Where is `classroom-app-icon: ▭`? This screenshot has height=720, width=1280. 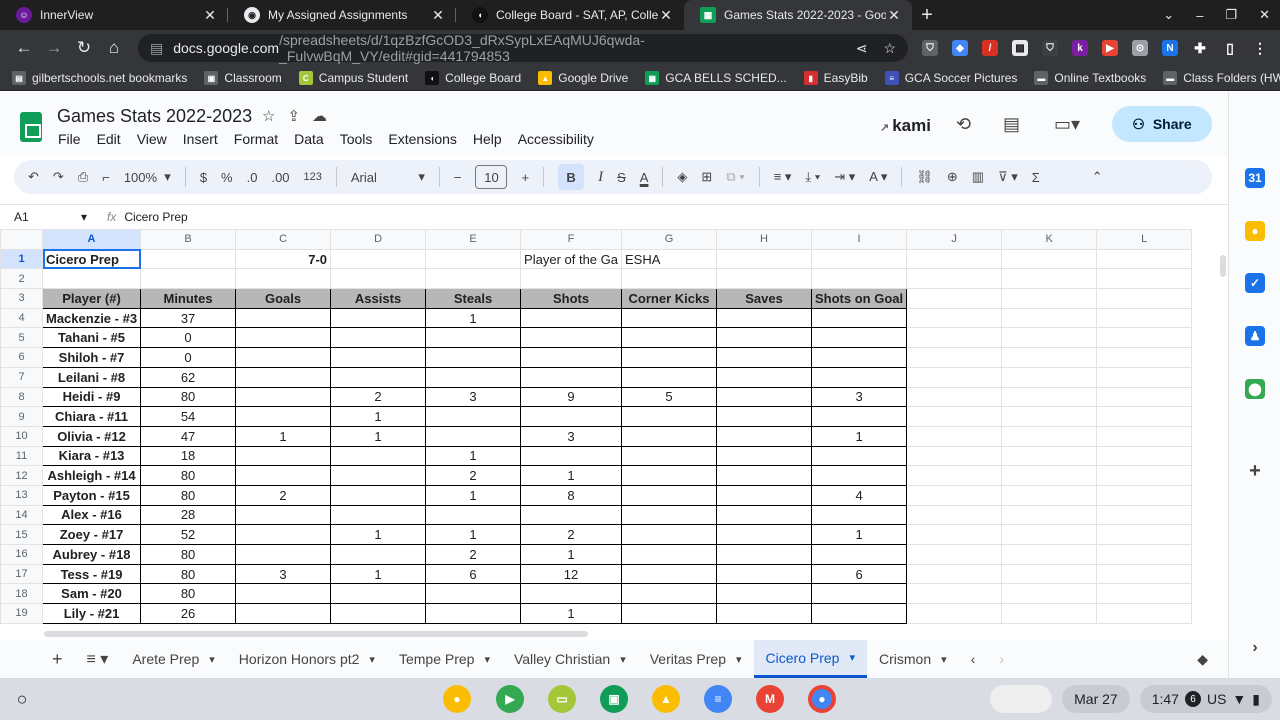
classroom-app-icon: ▭ is located at coordinates (562, 699).